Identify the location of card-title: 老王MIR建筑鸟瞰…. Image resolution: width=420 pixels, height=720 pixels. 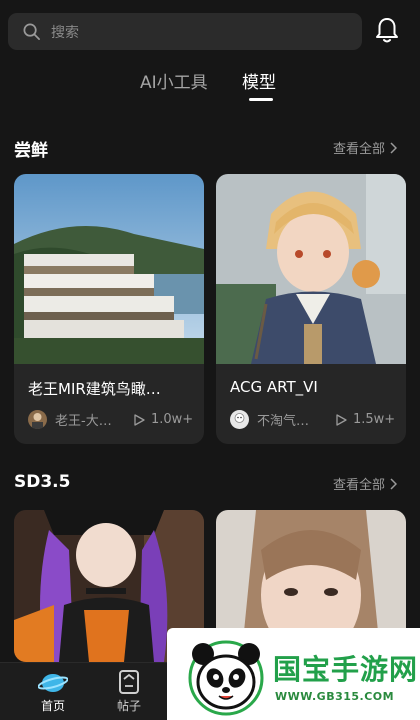
(94, 389).